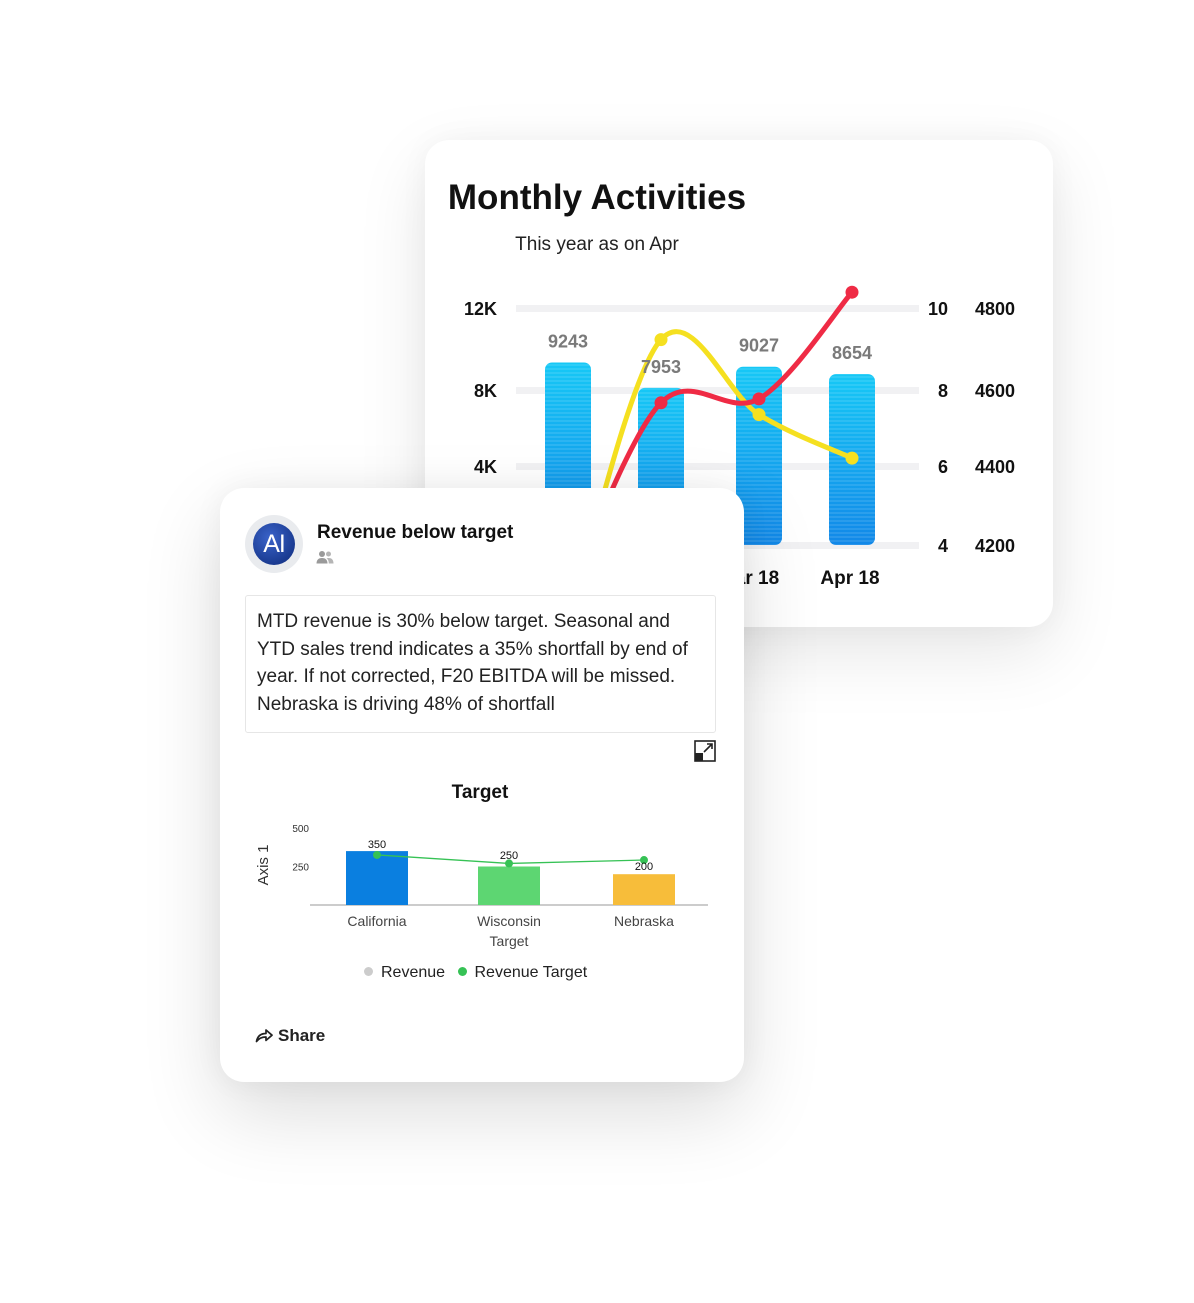  I want to click on share-icon, so click(264, 1036).